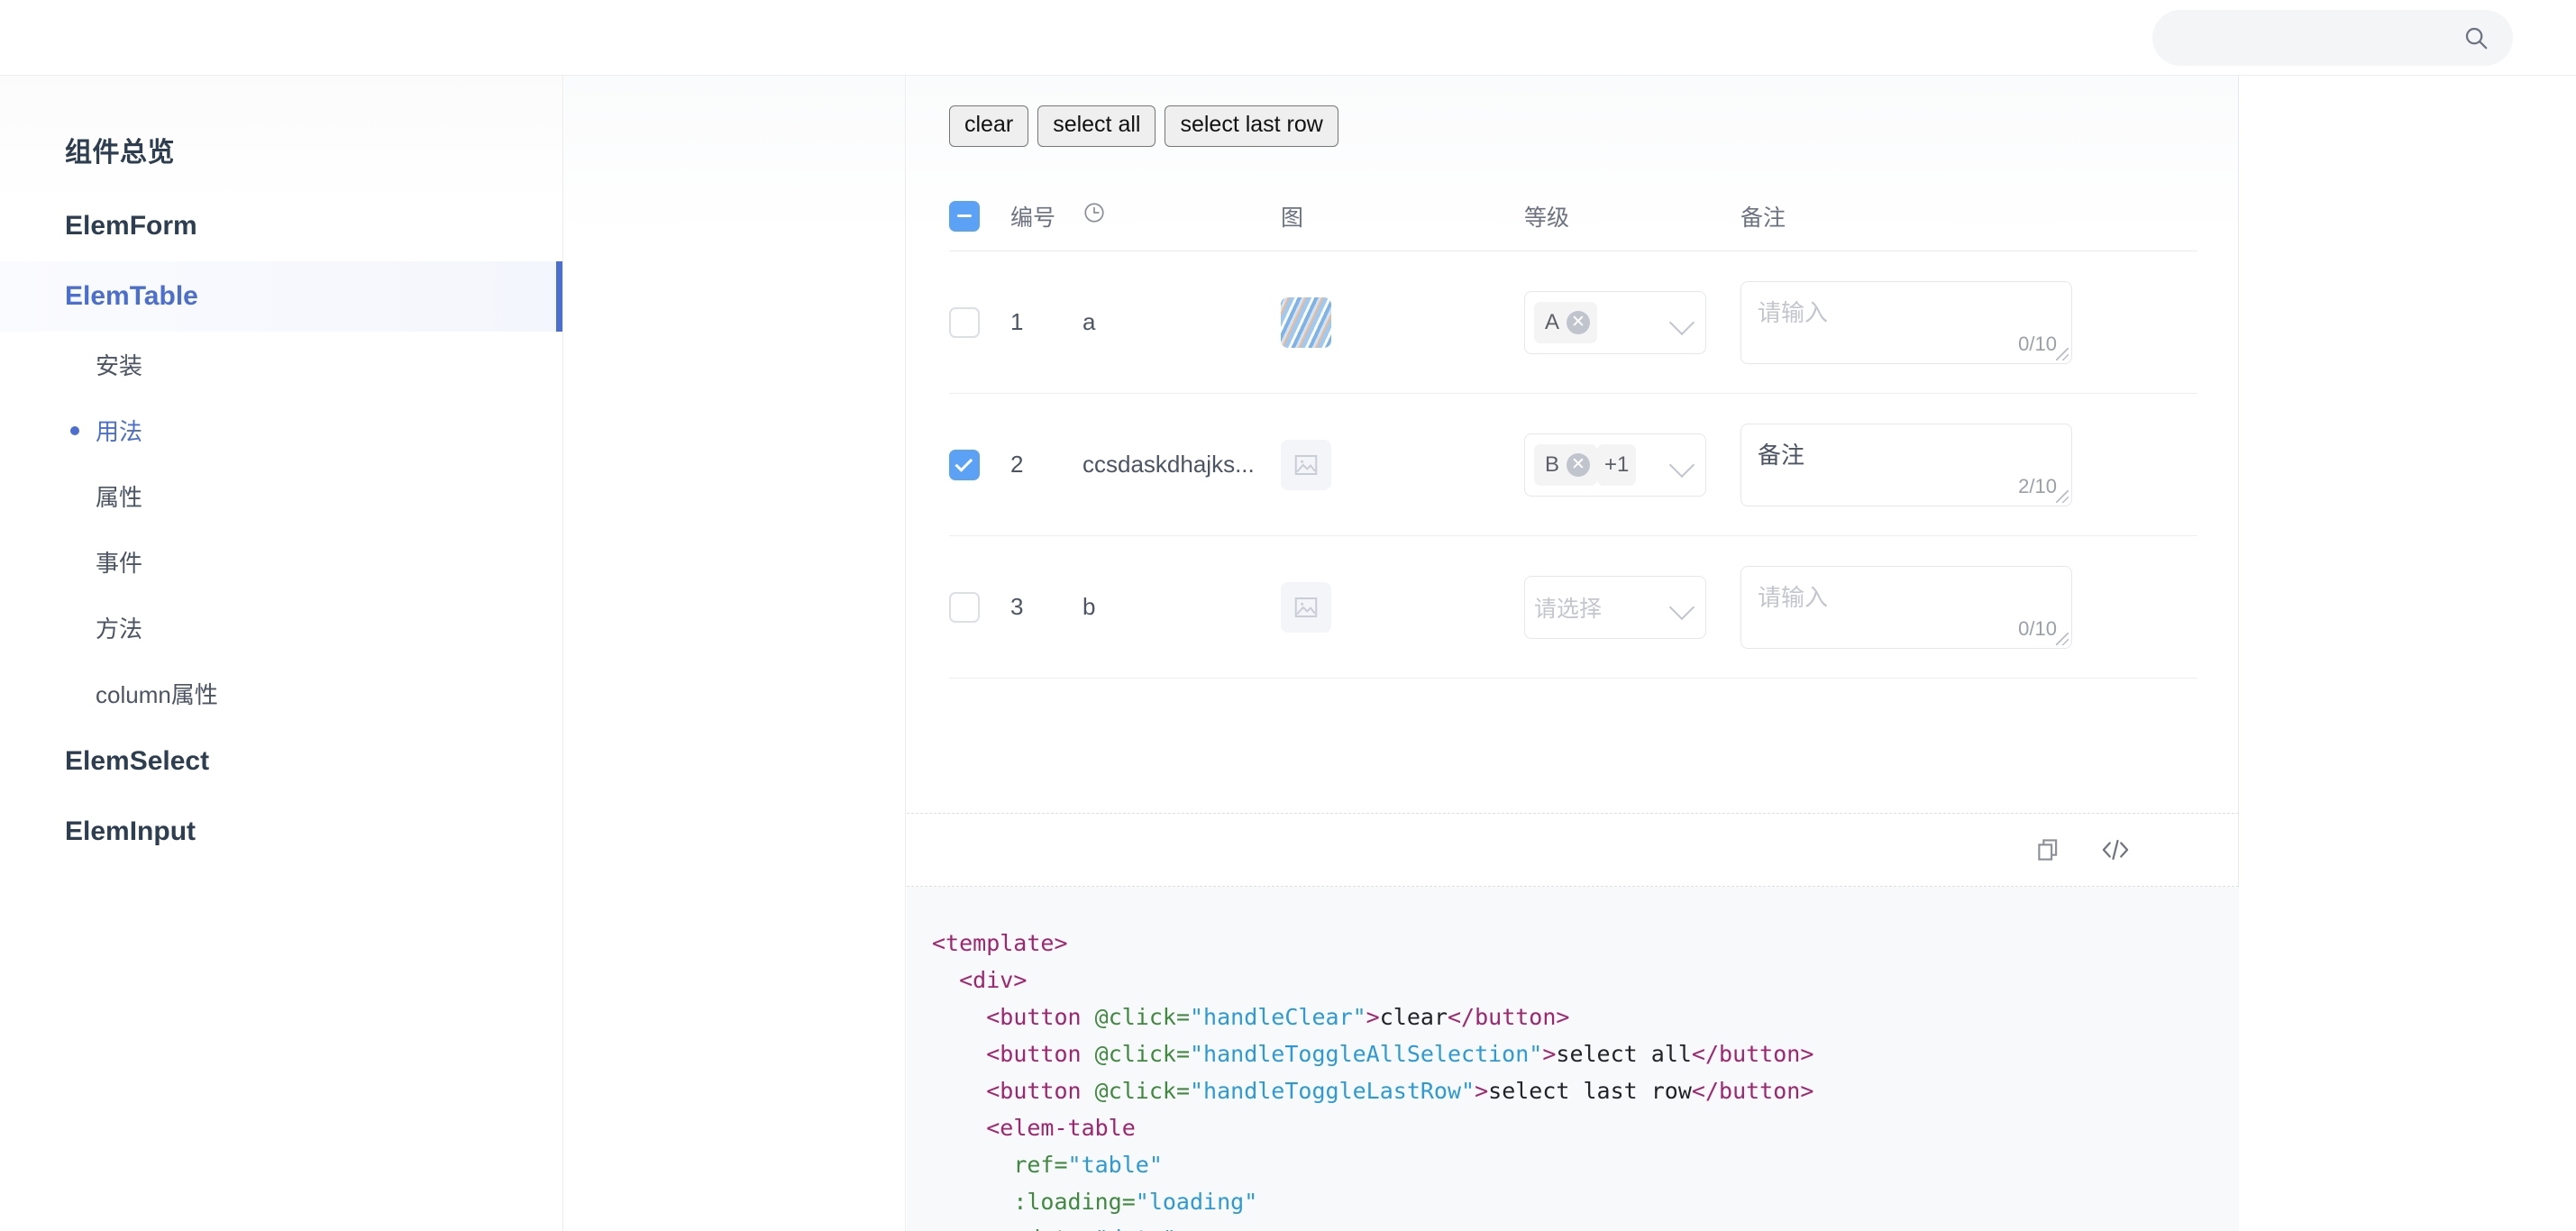 The image size is (2576, 1231). I want to click on tag-label: B, so click(1552, 464).